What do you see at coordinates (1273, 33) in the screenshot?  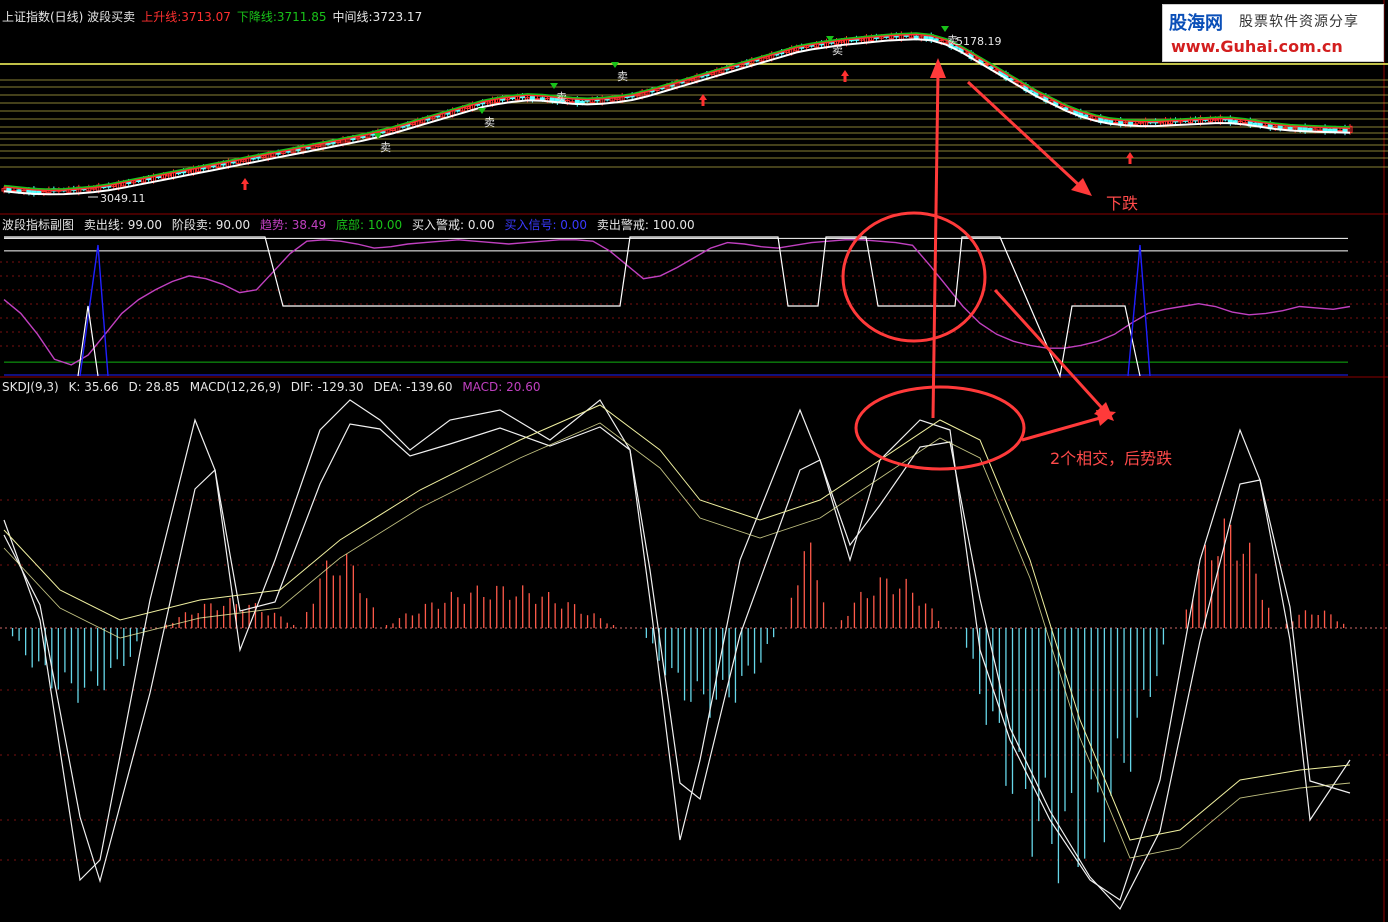 I see `guhai-logo: 股海网 股票软件资源分享 www.Guhai.com.cn` at bounding box center [1273, 33].